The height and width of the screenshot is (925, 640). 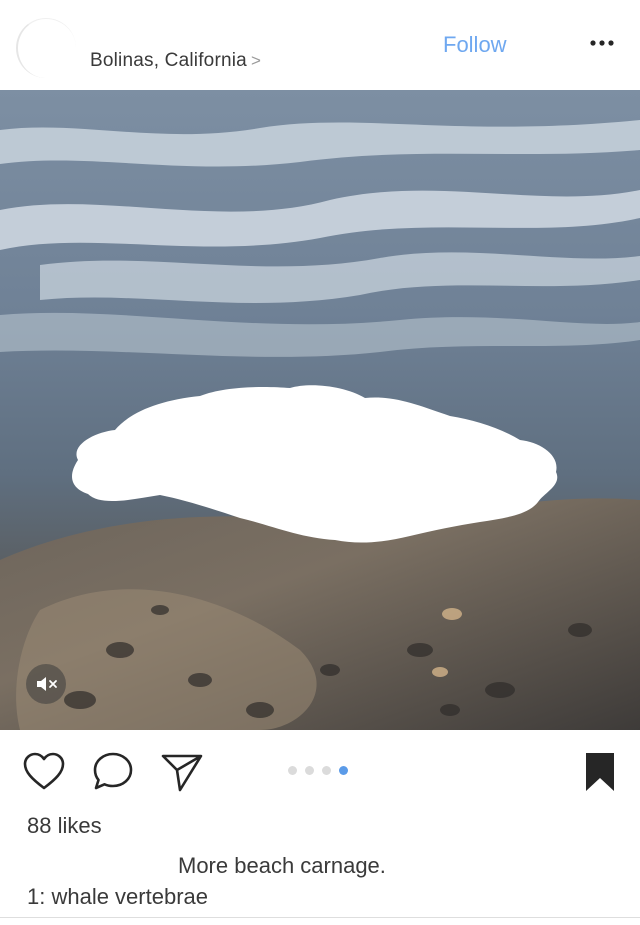 I want to click on more-horizontal-icon, so click(x=602, y=43).